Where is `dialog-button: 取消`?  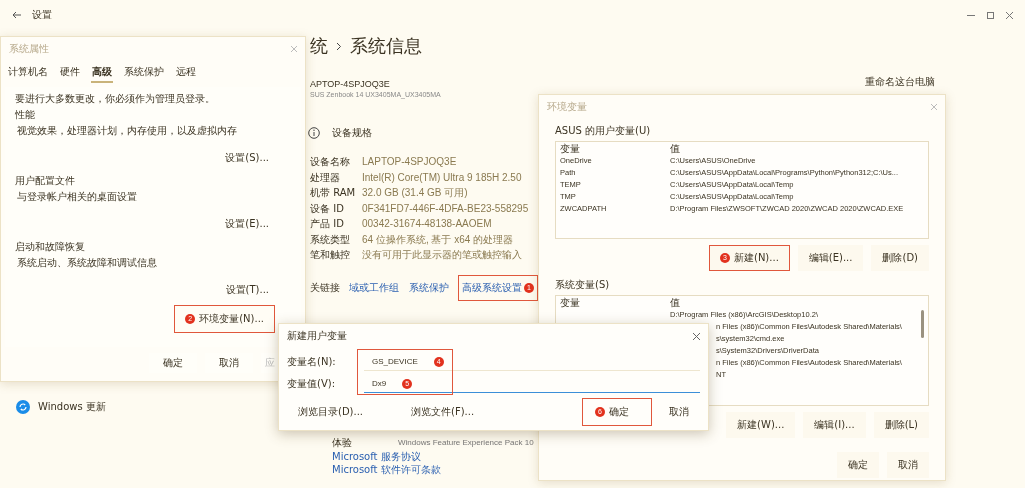
dialog-button: 取消 is located at coordinates (908, 465).